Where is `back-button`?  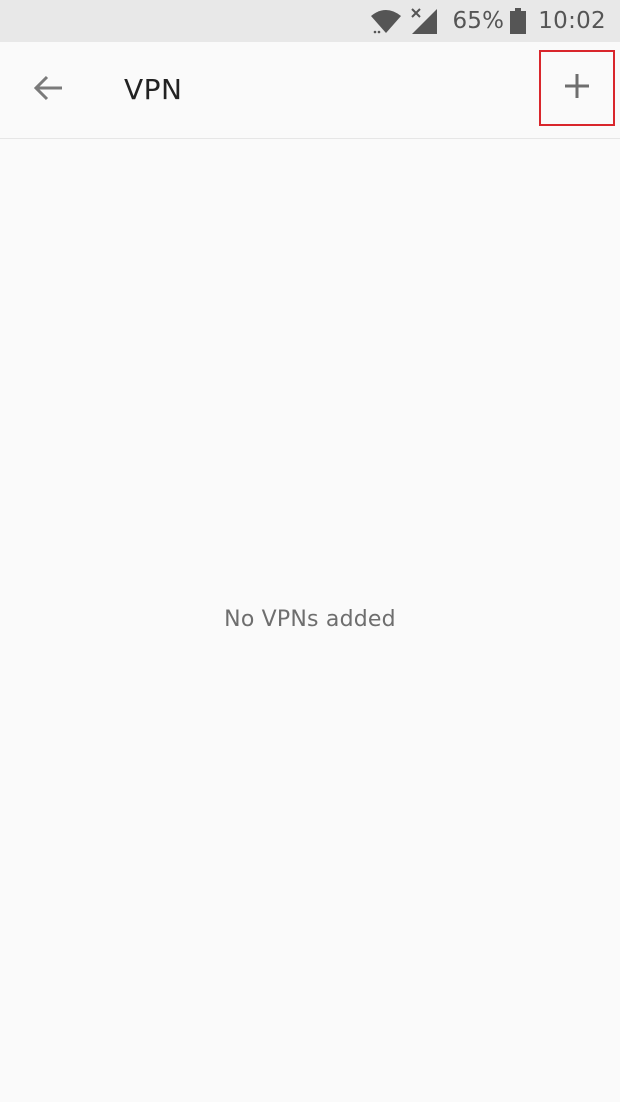 back-button is located at coordinates (48, 90).